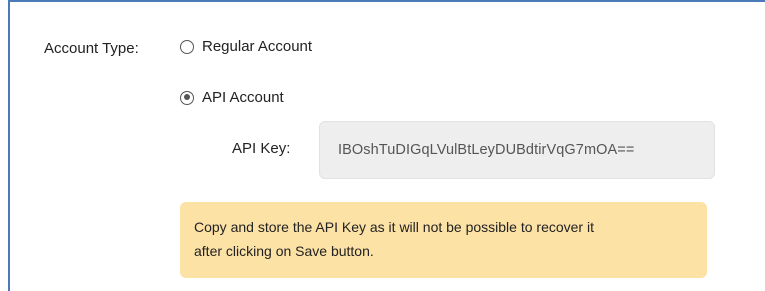  What do you see at coordinates (284, 251) in the screenshot?
I see `notice-line-2: after clicking on Save button.` at bounding box center [284, 251].